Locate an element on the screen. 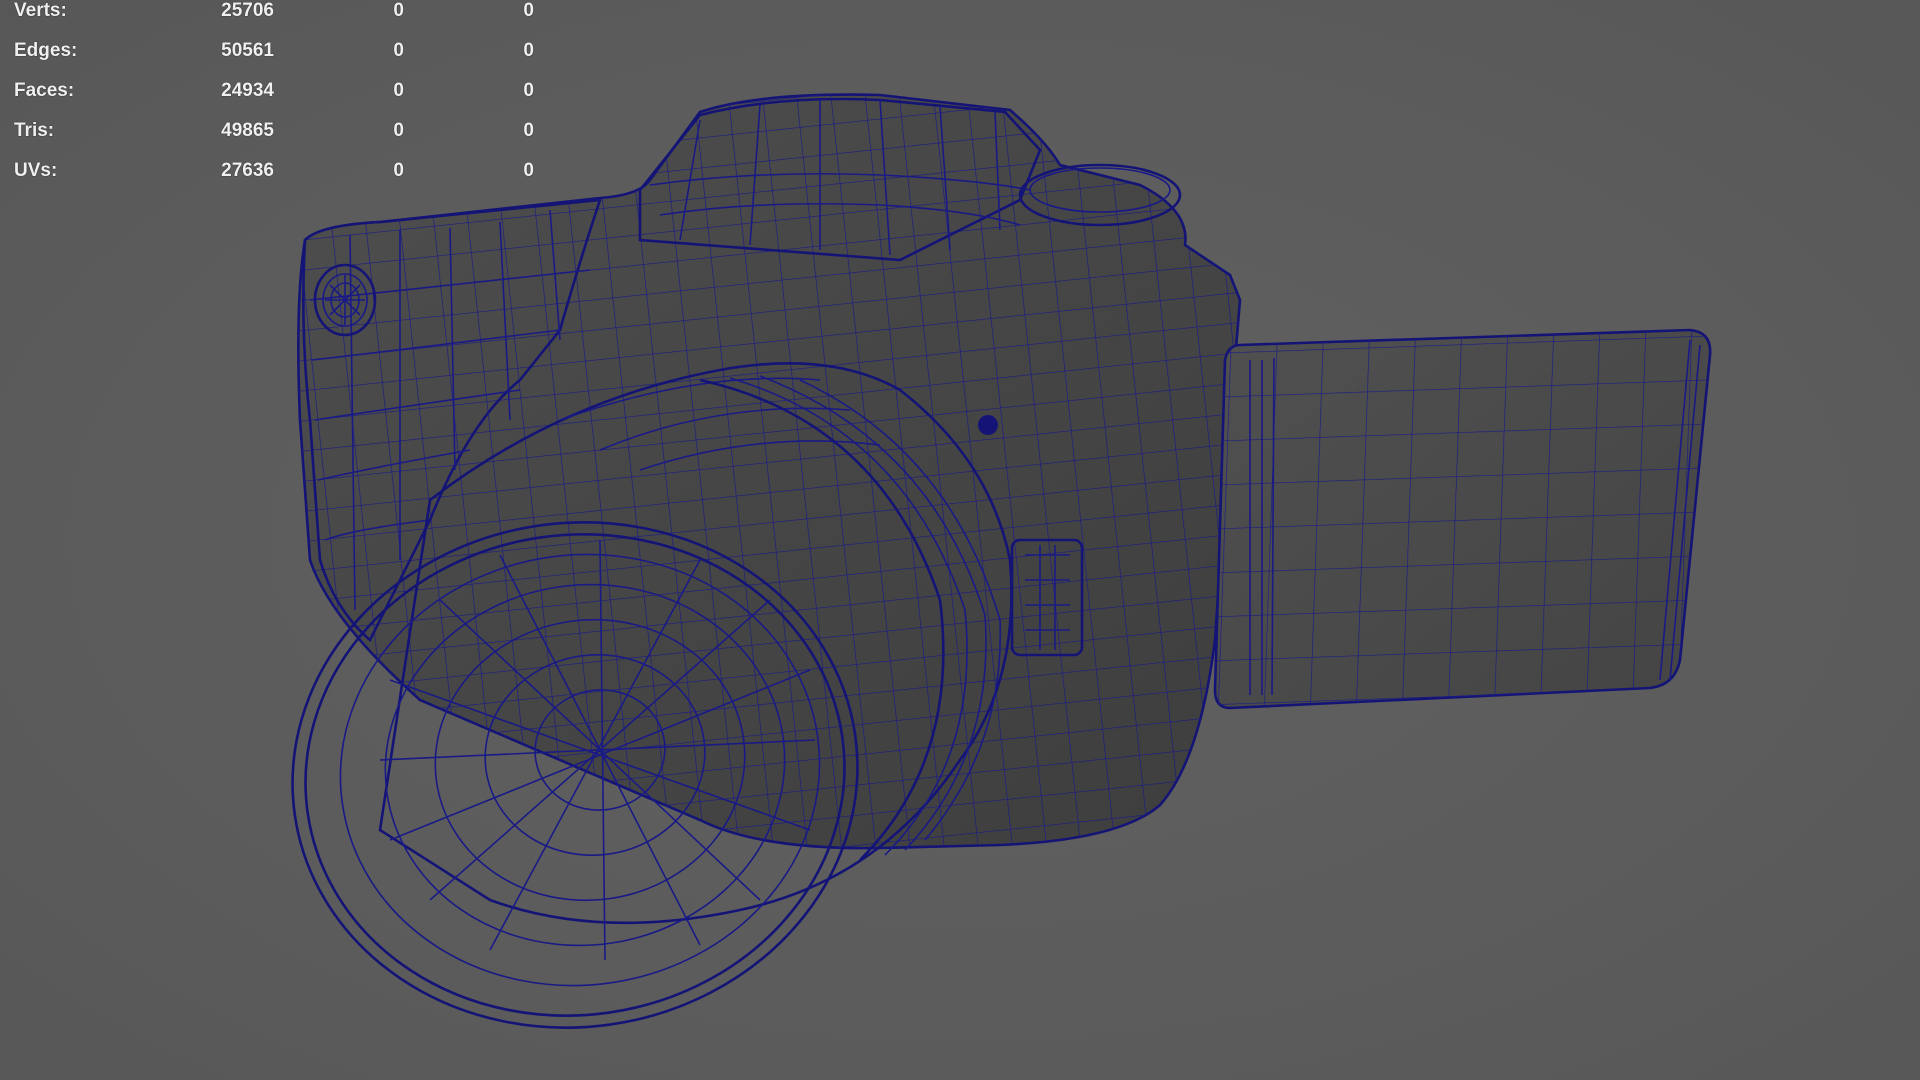  hud-row-faces: Faces: 24934 0 0 is located at coordinates (274, 100).